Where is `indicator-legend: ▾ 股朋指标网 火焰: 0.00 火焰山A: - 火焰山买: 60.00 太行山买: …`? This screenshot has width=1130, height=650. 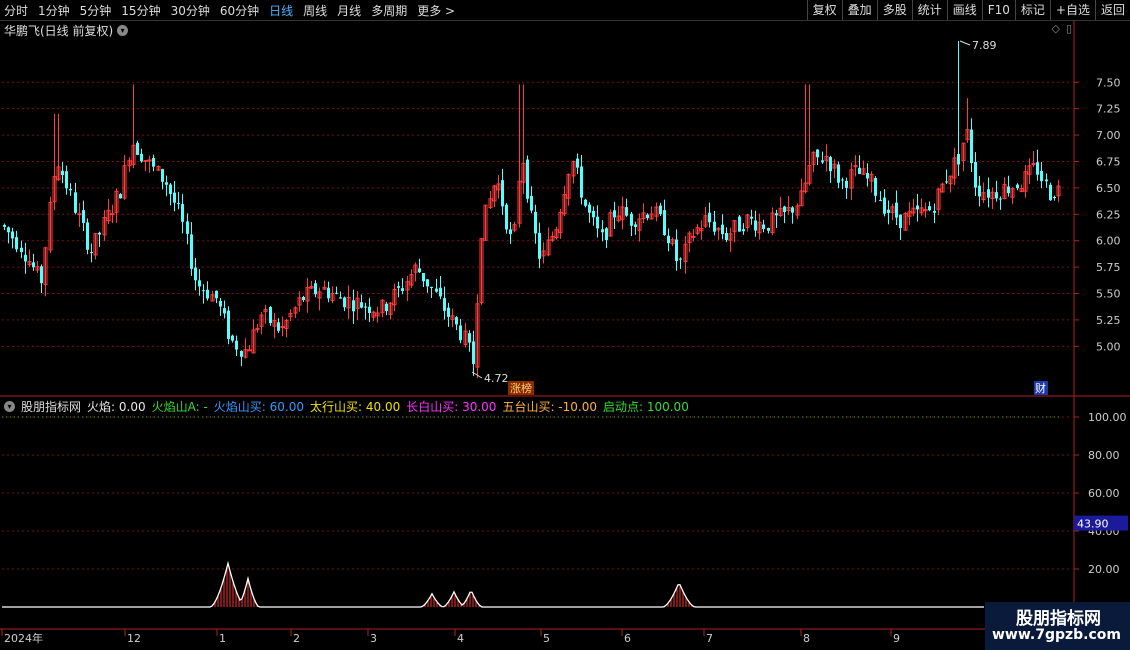
indicator-legend: ▾ 股朋指标网 火焰: 0.00 火焰山A: - 火焰山买: 60.00 太行山买: … is located at coordinates (346, 406).